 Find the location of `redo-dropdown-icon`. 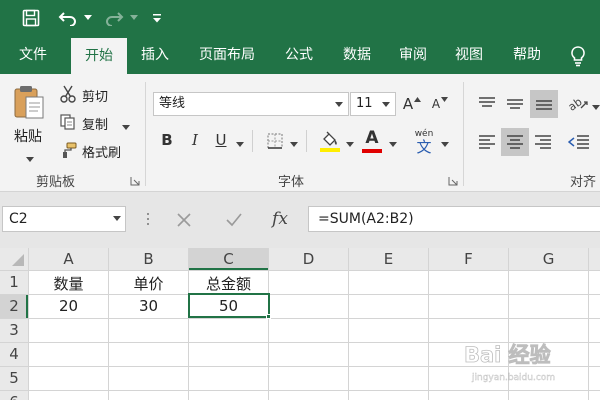

redo-dropdown-icon is located at coordinates (134, 18).